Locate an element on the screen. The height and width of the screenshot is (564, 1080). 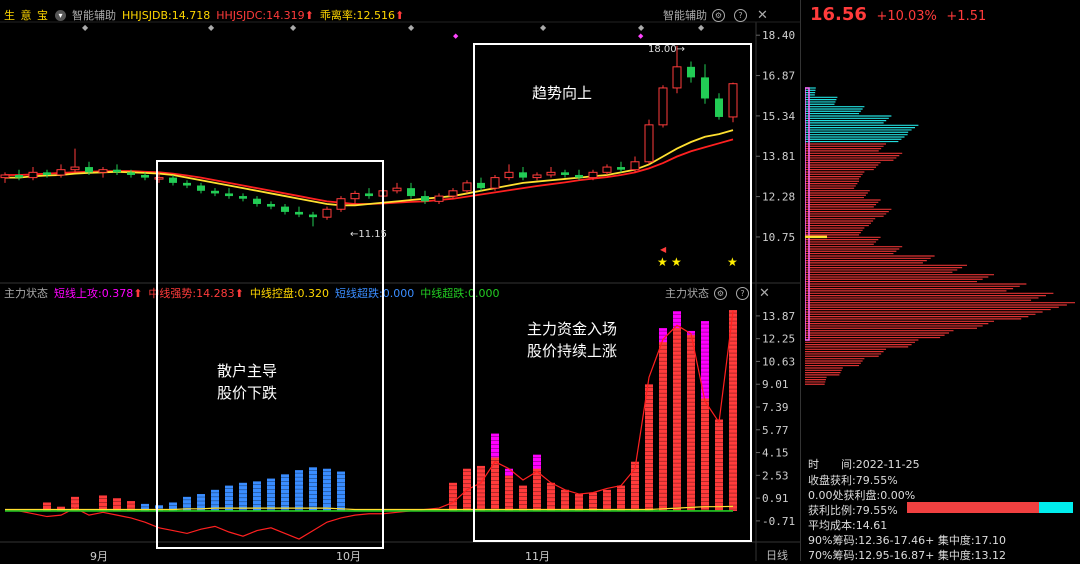
y-tick-label: 9.01 is located at coordinates (775, 384).